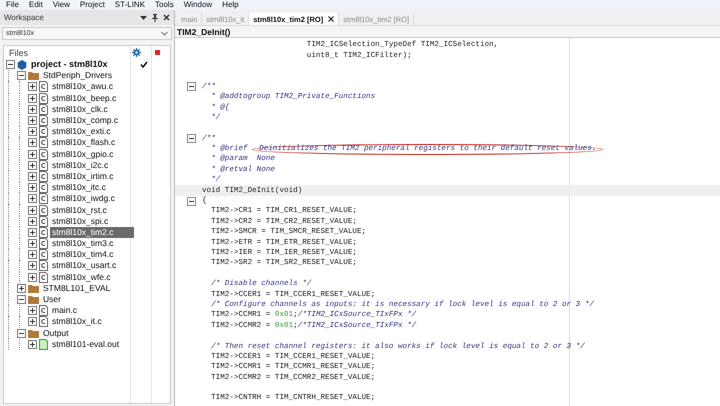 The height and width of the screenshot is (406, 720). What do you see at coordinates (69, 64) in the screenshot?
I see `tree-item: project - stm8l10x` at bounding box center [69, 64].